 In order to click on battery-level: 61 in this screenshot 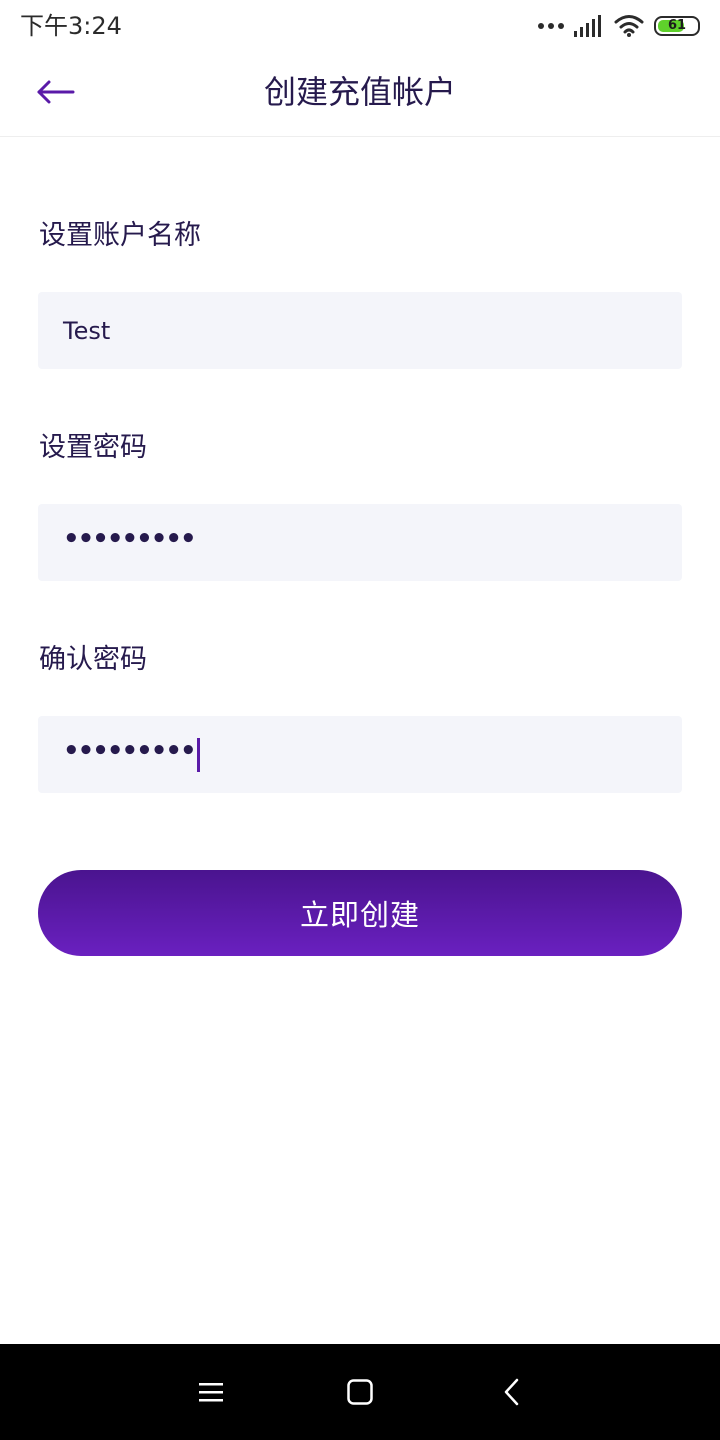, I will do `click(677, 25)`.